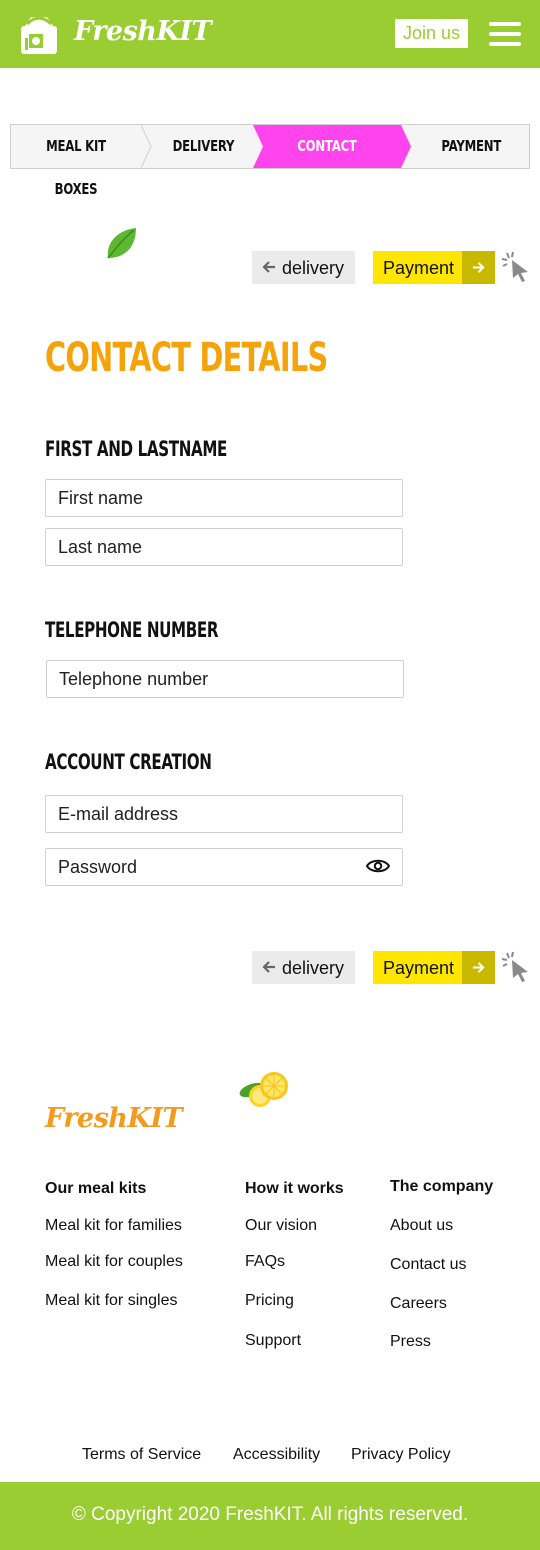 This screenshot has width=540, height=1550. What do you see at coordinates (141, 1455) in the screenshot?
I see `terms-of-service-link: Terms of Service` at bounding box center [141, 1455].